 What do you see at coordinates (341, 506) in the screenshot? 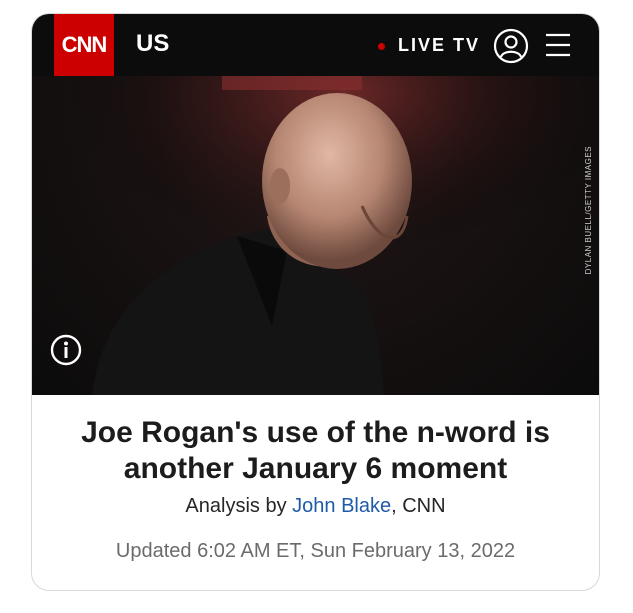
I see `author-link: John Blake` at bounding box center [341, 506].